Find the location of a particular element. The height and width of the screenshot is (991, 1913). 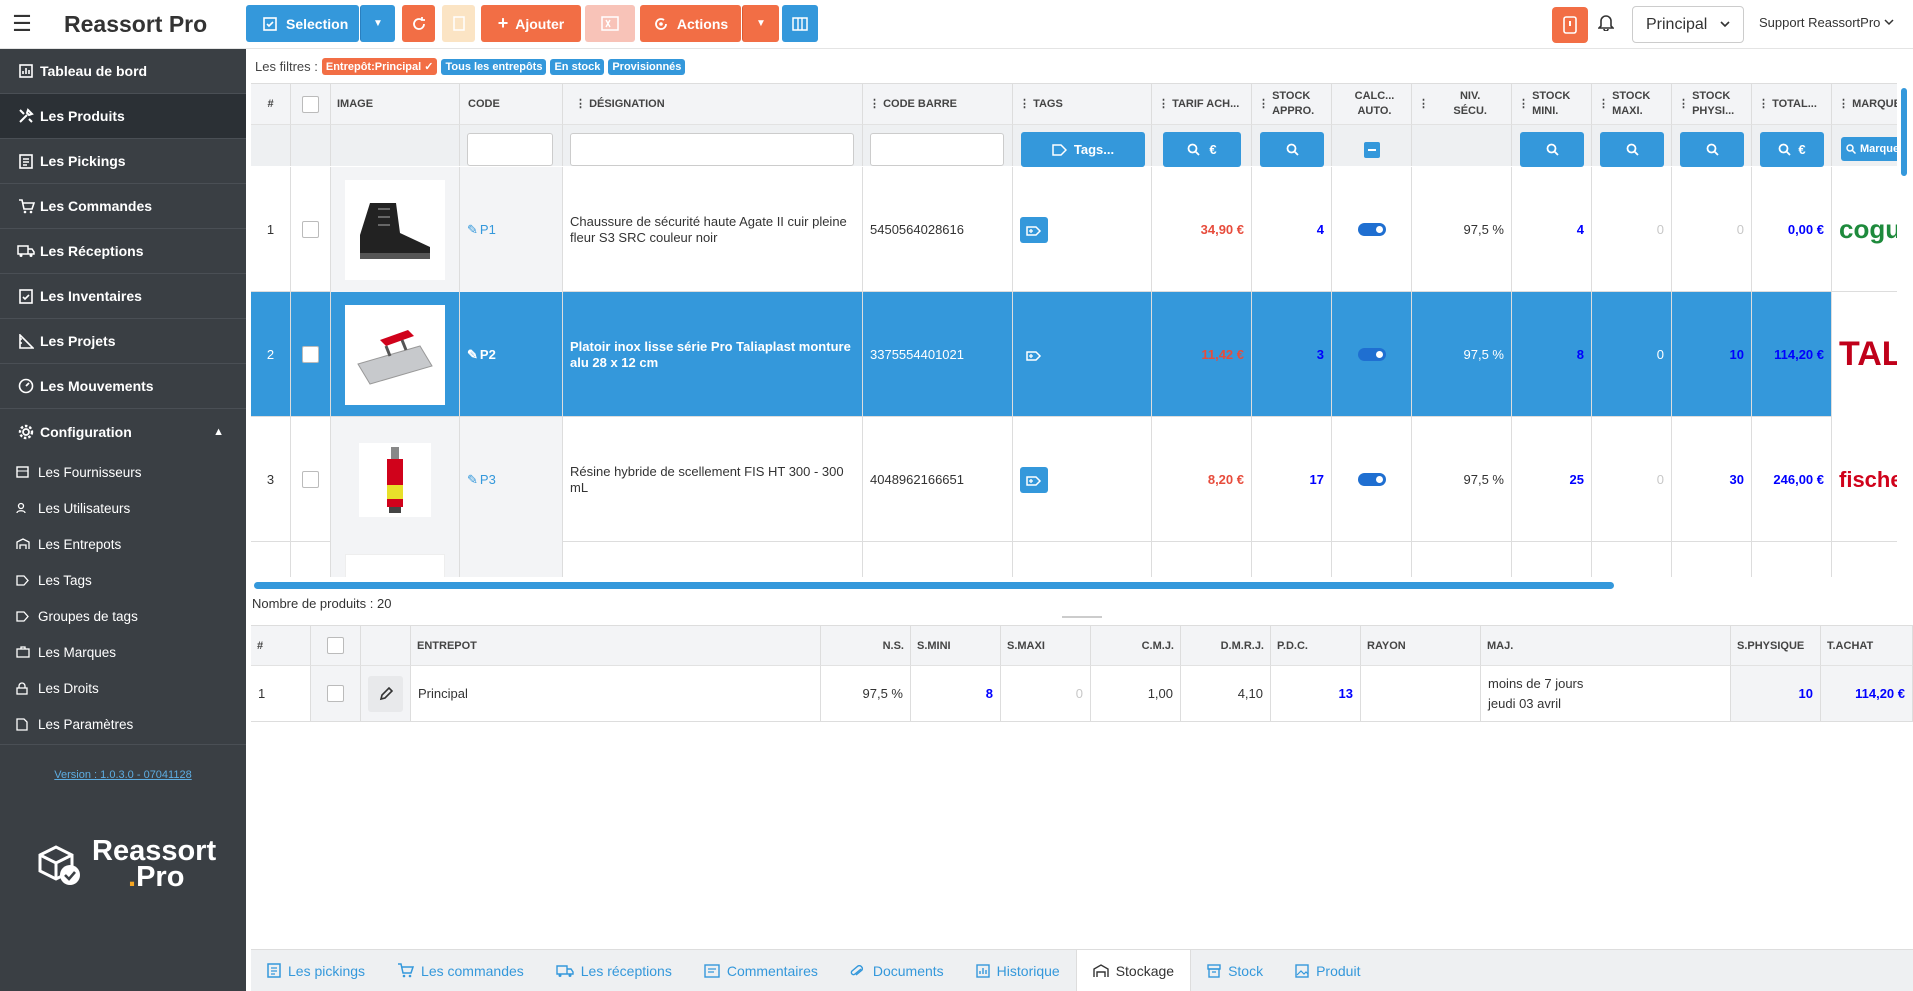

tab-commandes: Les commandes is located at coordinates (460, 970).